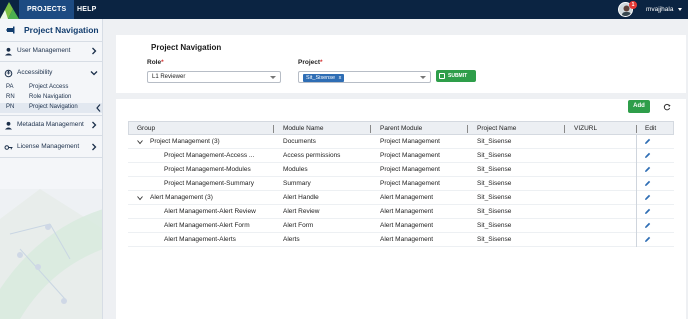 The width and height of the screenshot is (688, 319). I want to click on column-header-module-name: Module Name, so click(303, 128).